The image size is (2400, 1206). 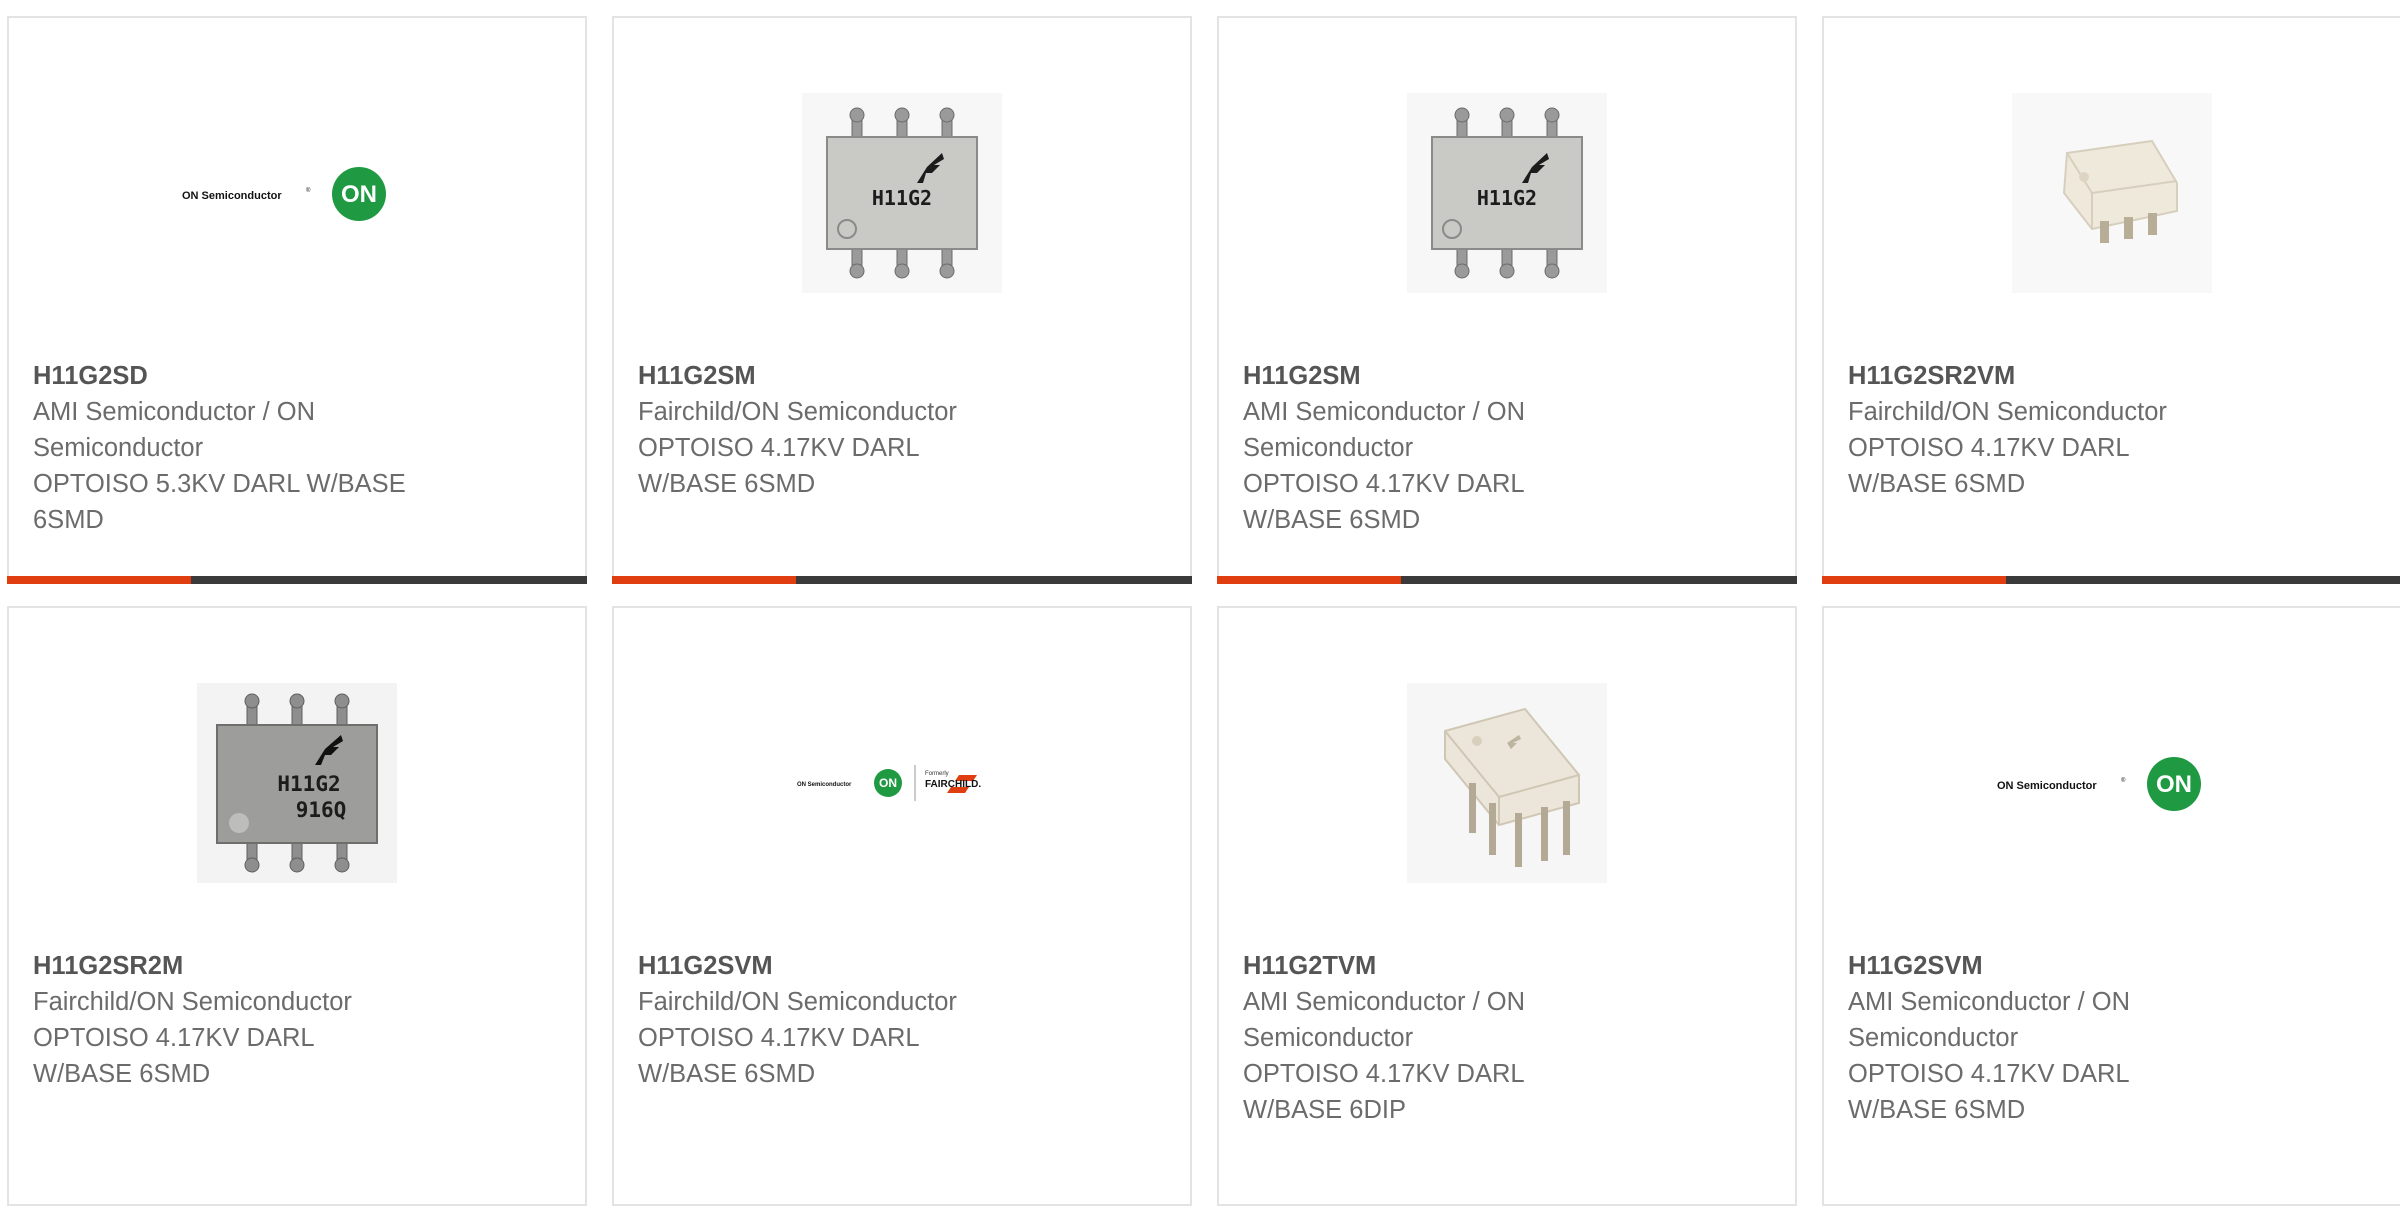 I want to click on chip-dip-white-image, so click(x=1507, y=783).